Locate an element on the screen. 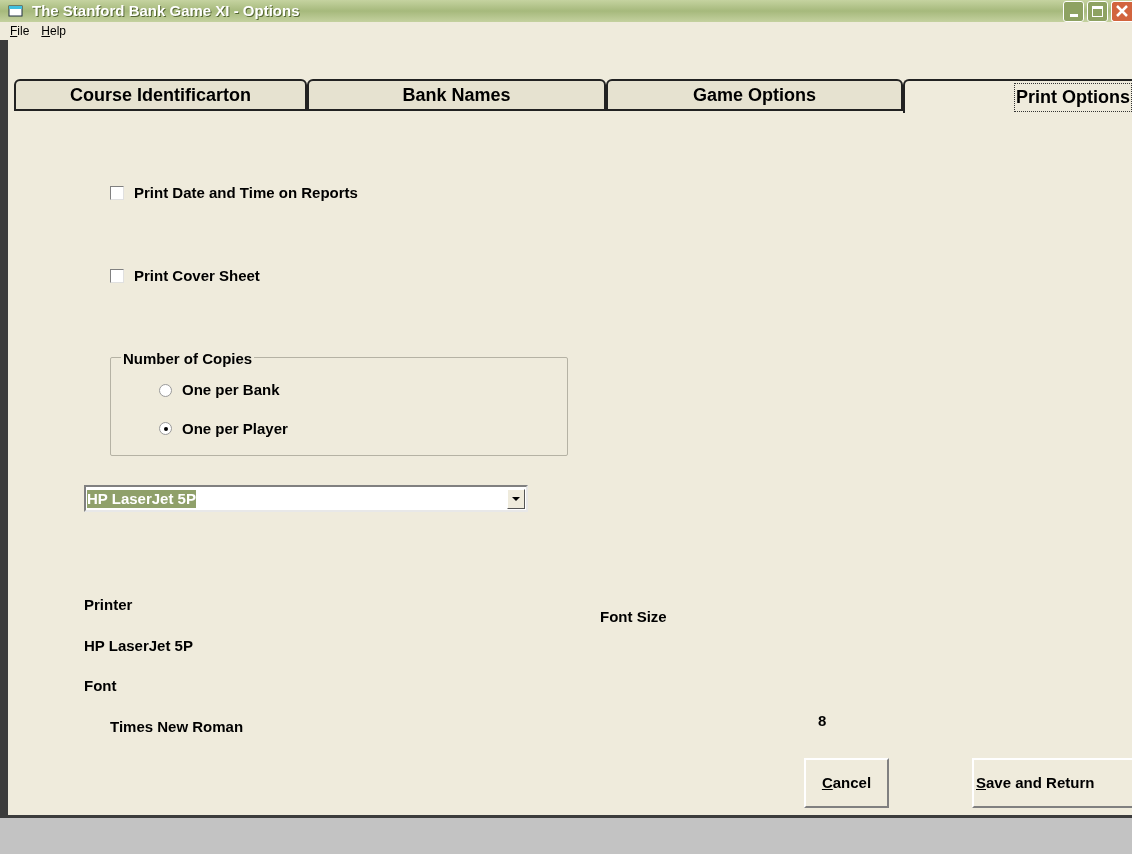 The height and width of the screenshot is (854, 1132). dropdown-arrow-button is located at coordinates (516, 498).